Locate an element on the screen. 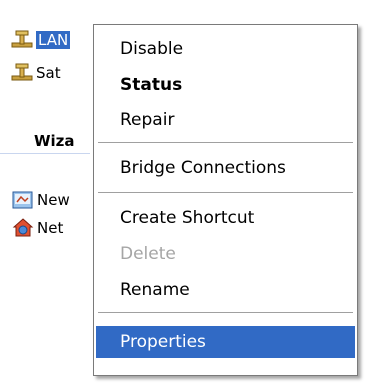  menu-item-properties: Properties is located at coordinates (225, 342).